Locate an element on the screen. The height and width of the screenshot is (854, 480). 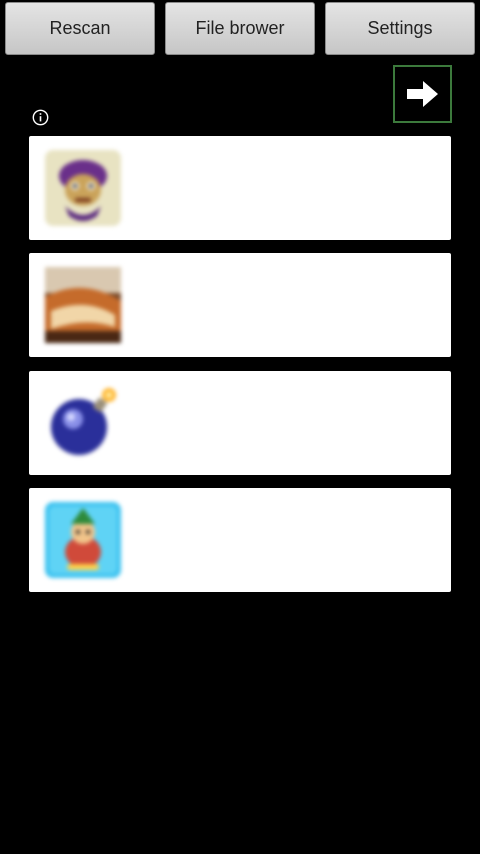
rescan-button: Rescan is located at coordinates (80, 28).